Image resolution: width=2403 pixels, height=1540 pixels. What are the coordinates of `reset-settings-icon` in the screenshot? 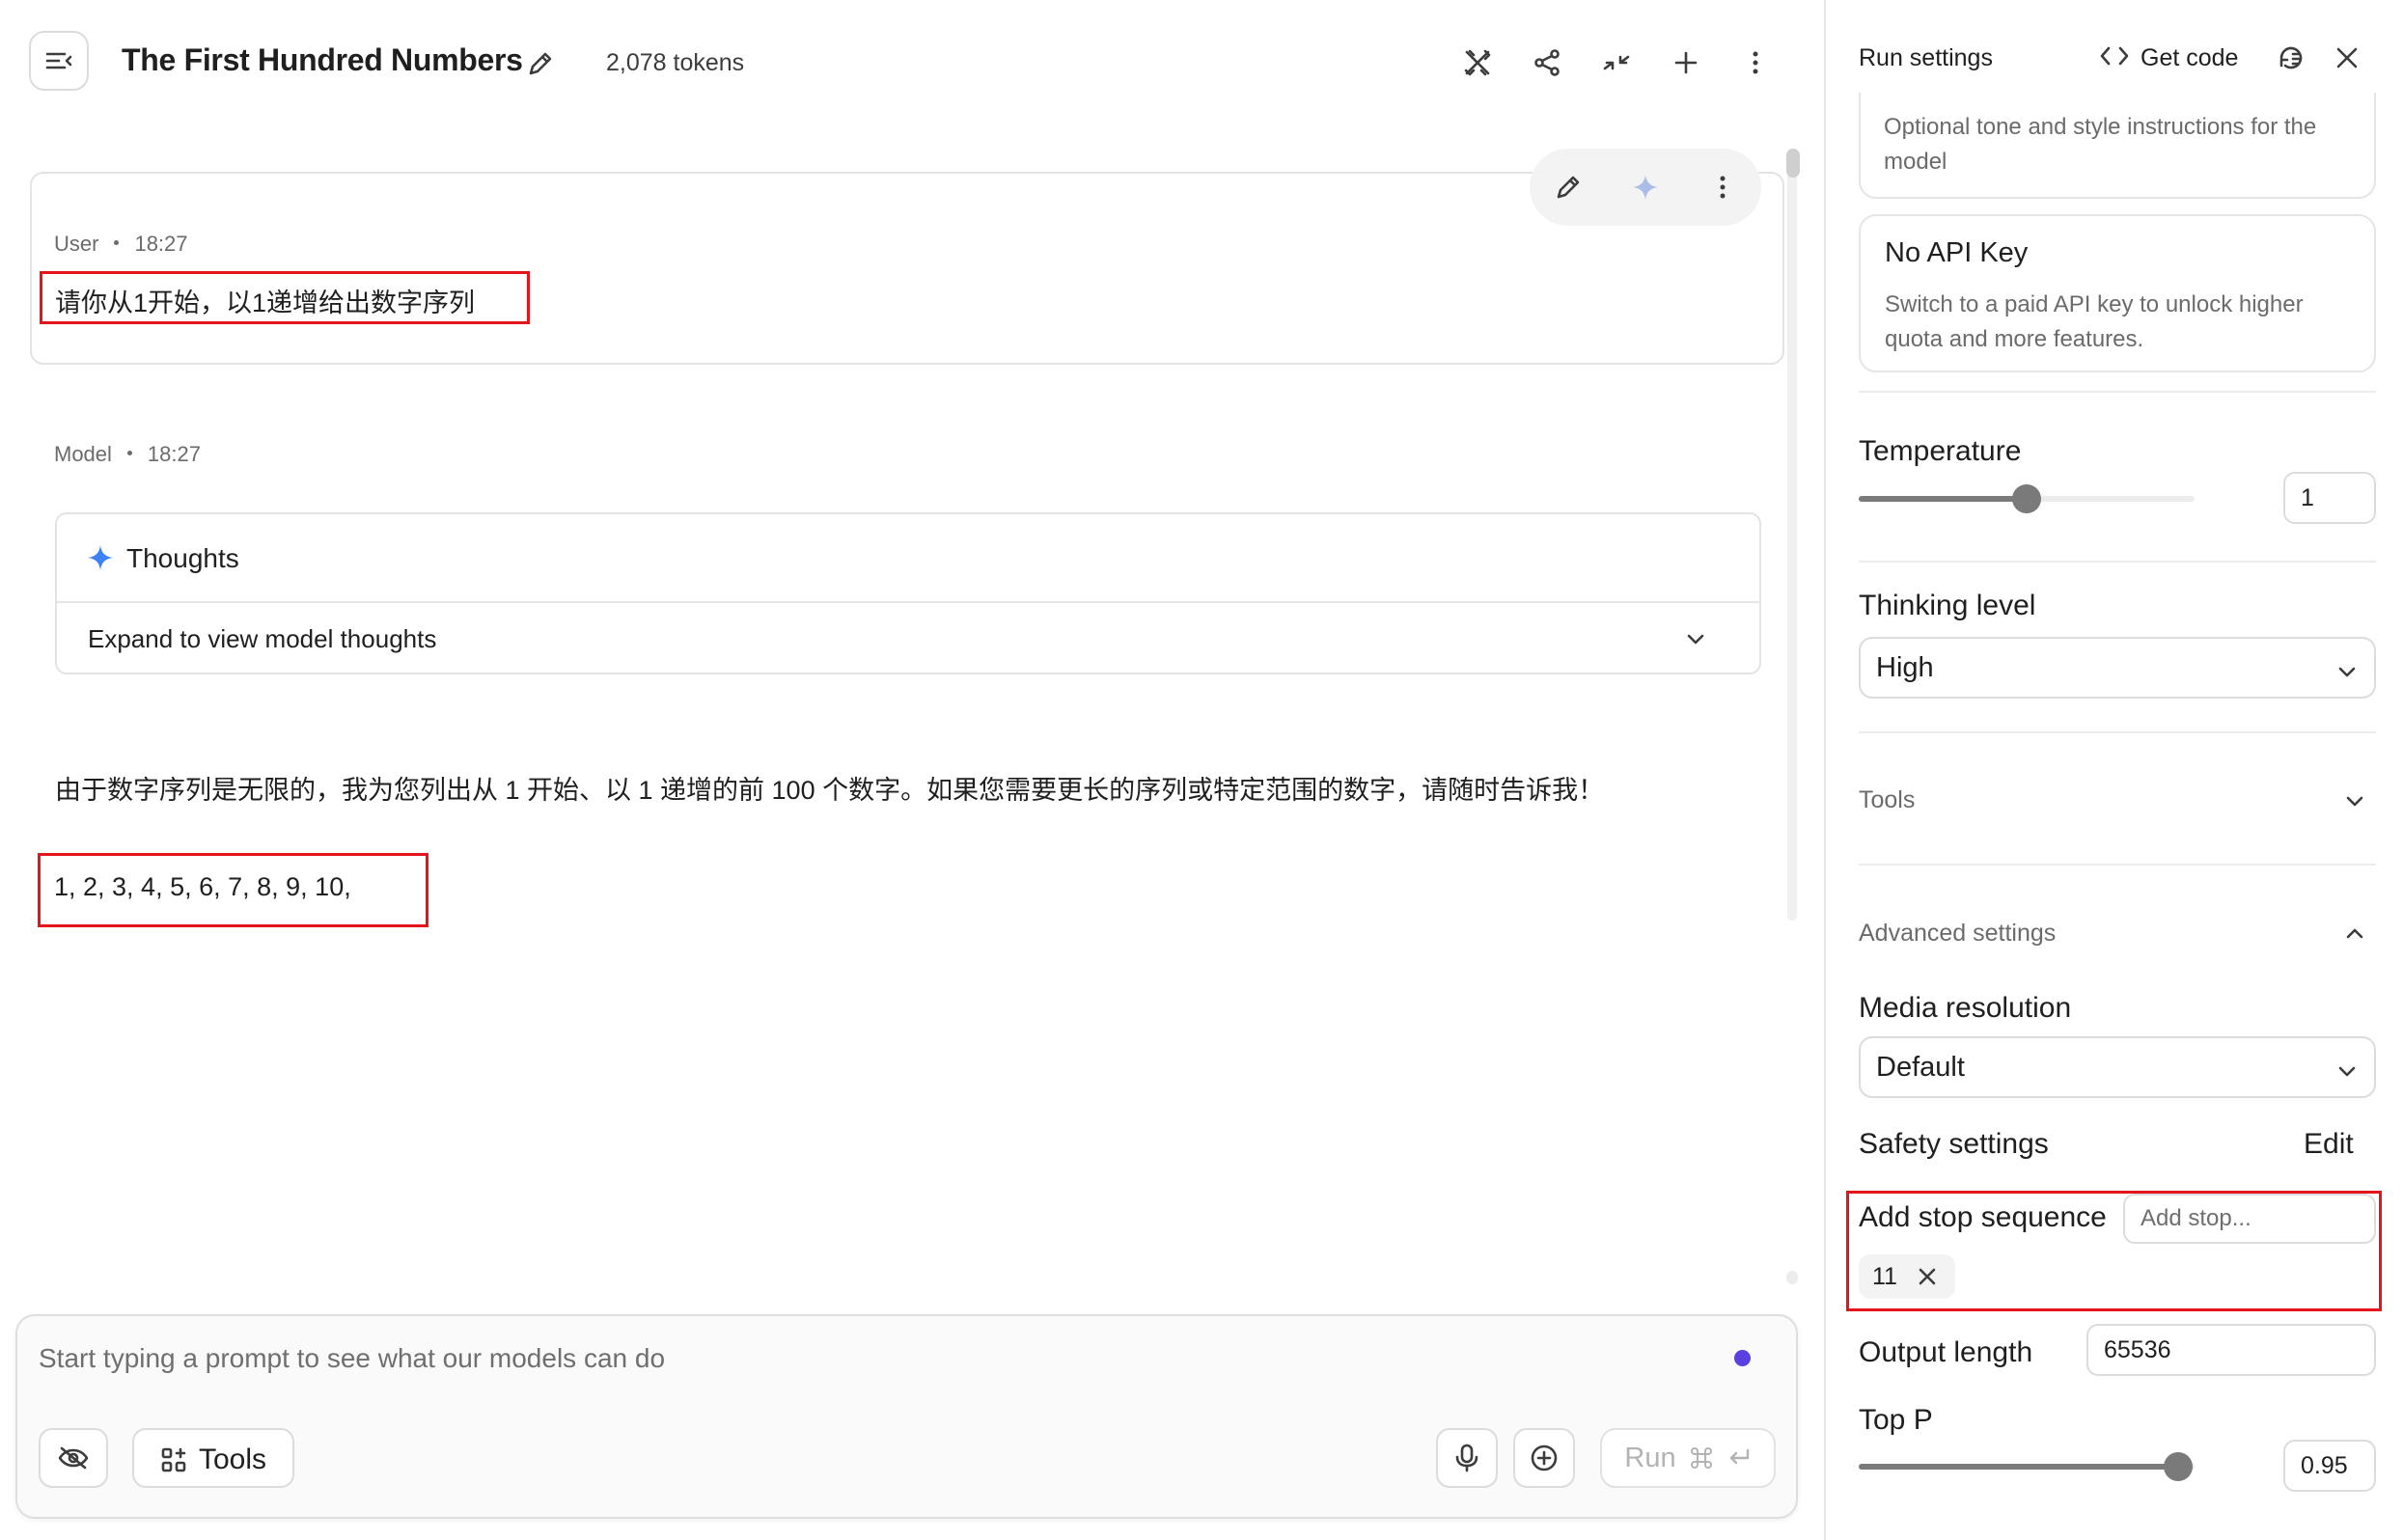 It's located at (2291, 57).